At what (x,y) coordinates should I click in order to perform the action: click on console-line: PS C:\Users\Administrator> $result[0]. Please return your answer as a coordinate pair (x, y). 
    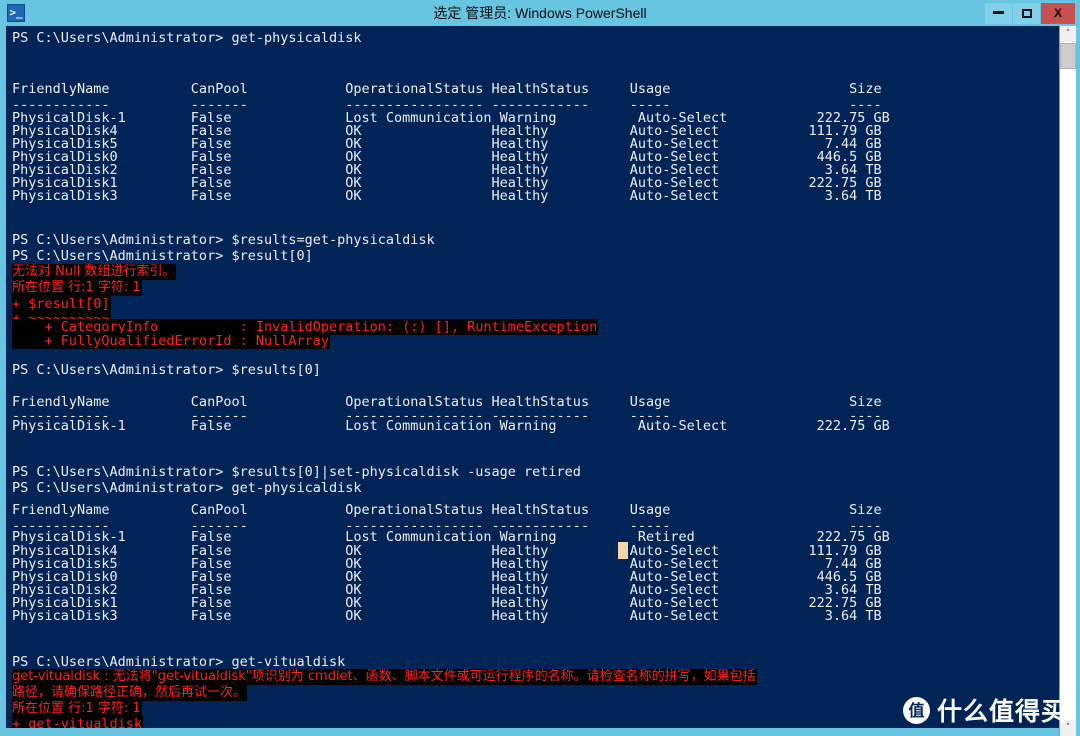
    Looking at the image, I should click on (162, 256).